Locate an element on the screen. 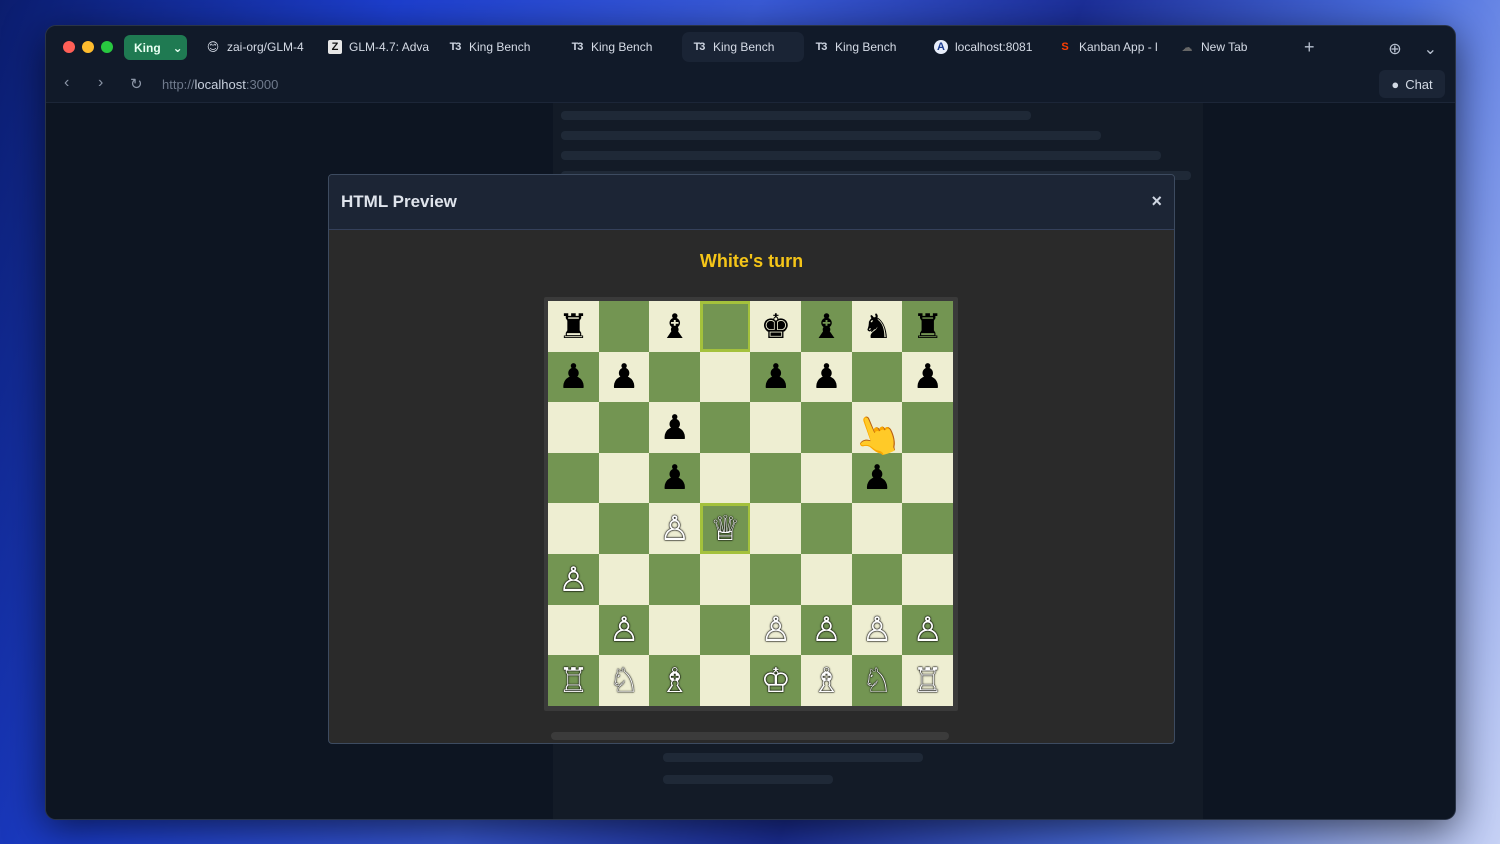  square-f7: ♟ is located at coordinates (826, 377).